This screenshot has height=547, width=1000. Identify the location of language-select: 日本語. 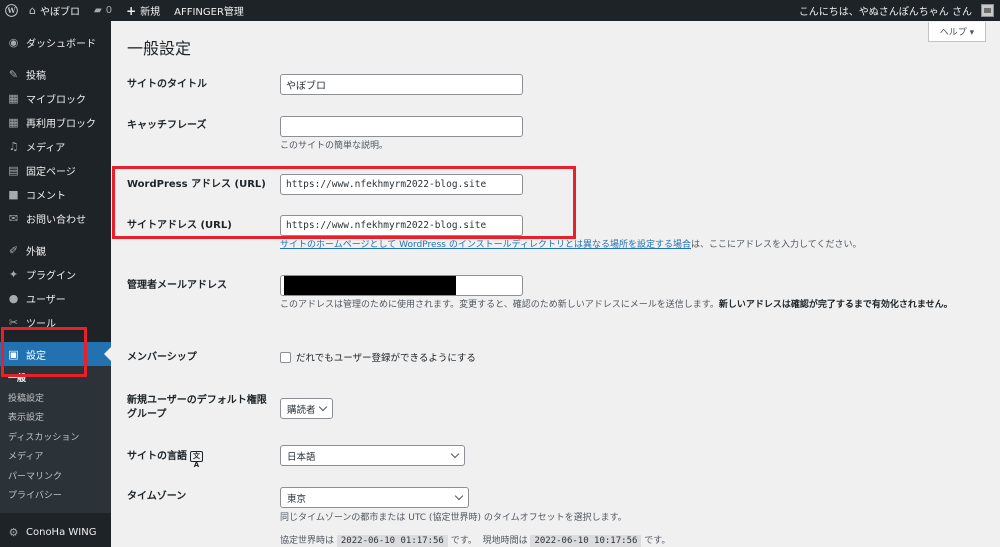
(372, 455).